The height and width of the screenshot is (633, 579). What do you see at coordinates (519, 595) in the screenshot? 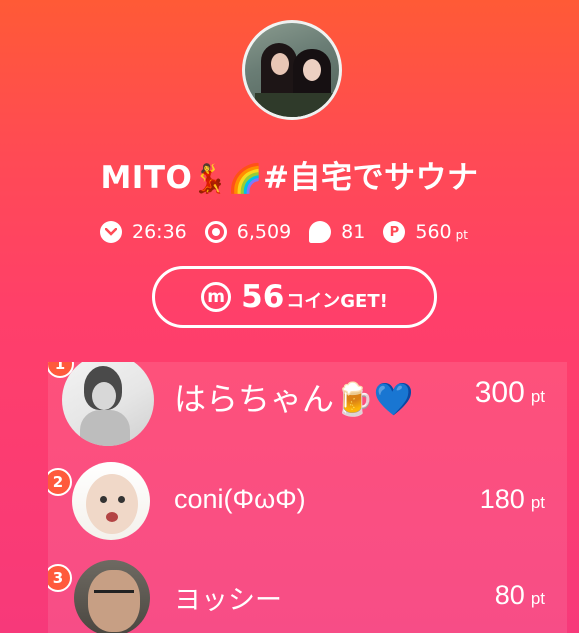
I see `ranker-points: 80 pt` at bounding box center [519, 595].